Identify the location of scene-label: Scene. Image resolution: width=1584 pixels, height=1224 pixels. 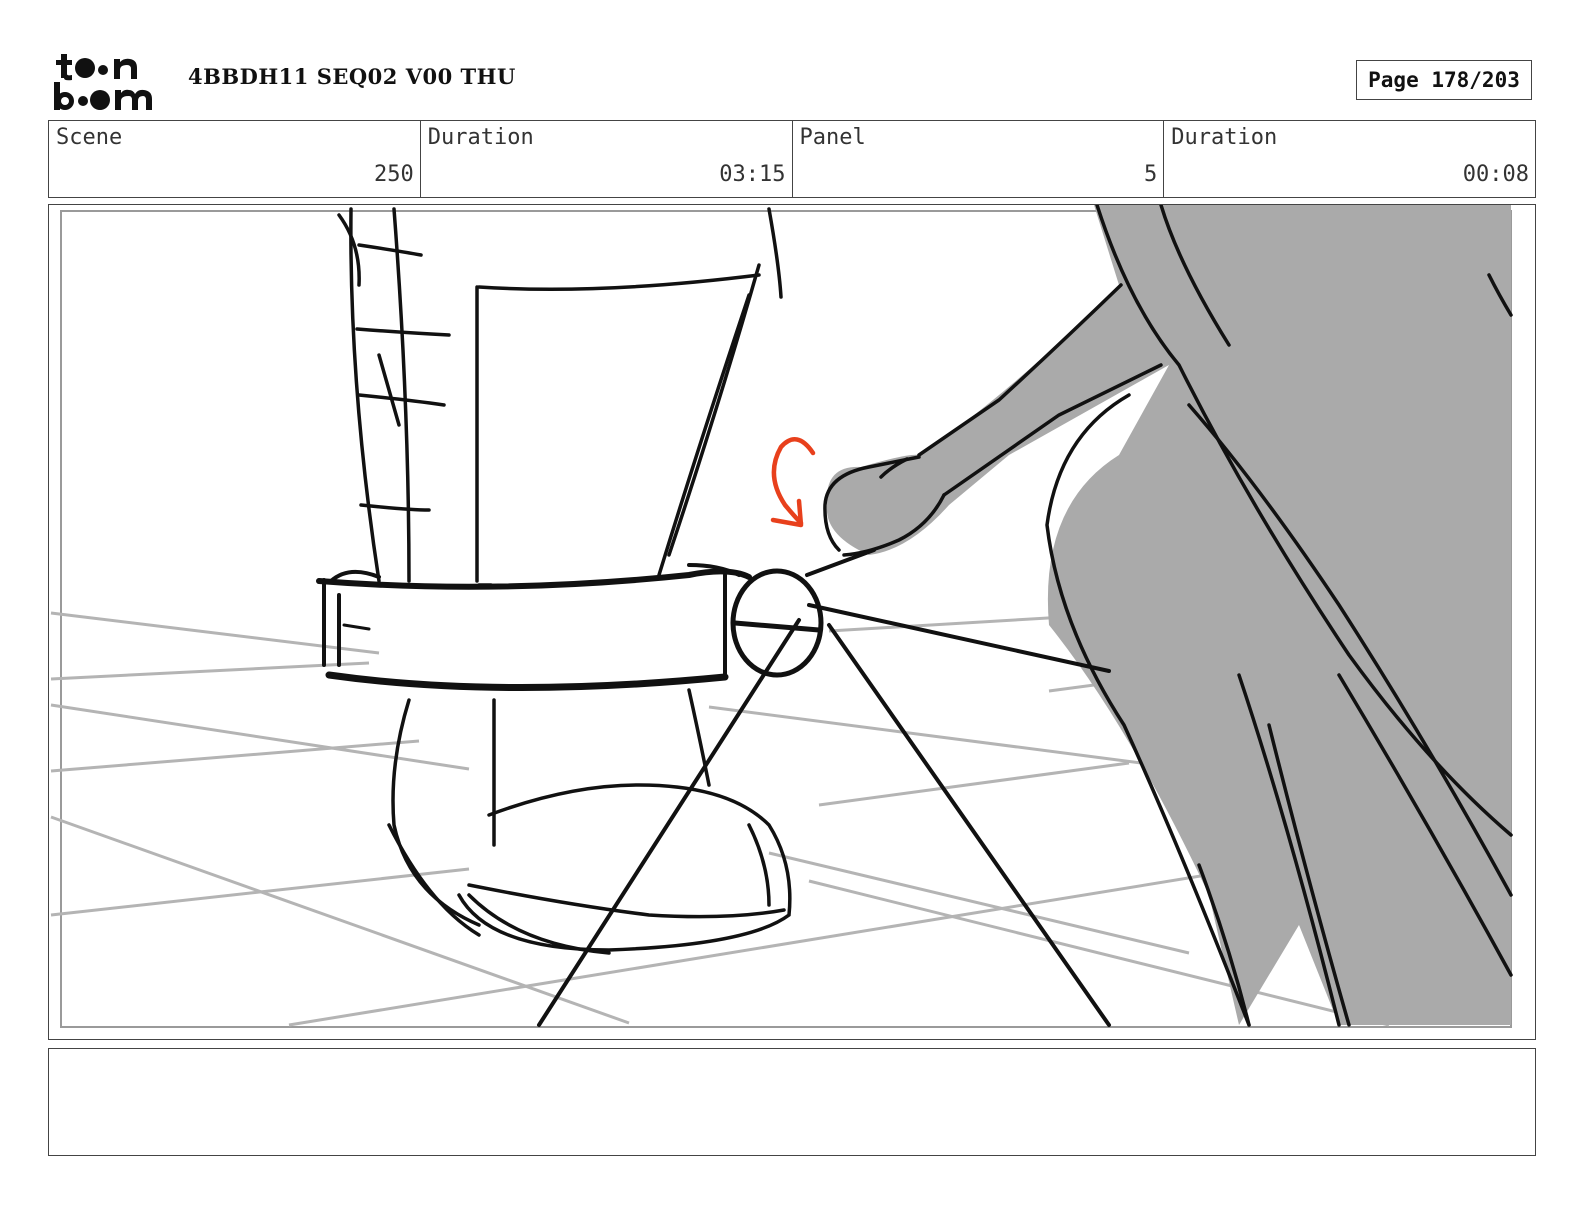
(89, 137).